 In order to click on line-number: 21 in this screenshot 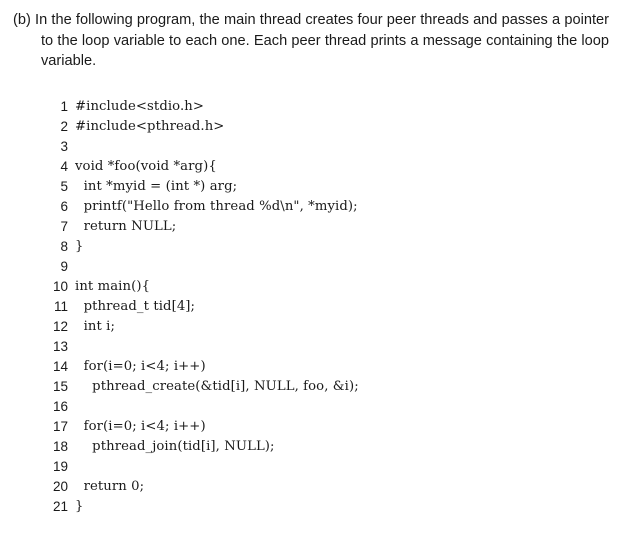, I will do `click(60, 506)`.